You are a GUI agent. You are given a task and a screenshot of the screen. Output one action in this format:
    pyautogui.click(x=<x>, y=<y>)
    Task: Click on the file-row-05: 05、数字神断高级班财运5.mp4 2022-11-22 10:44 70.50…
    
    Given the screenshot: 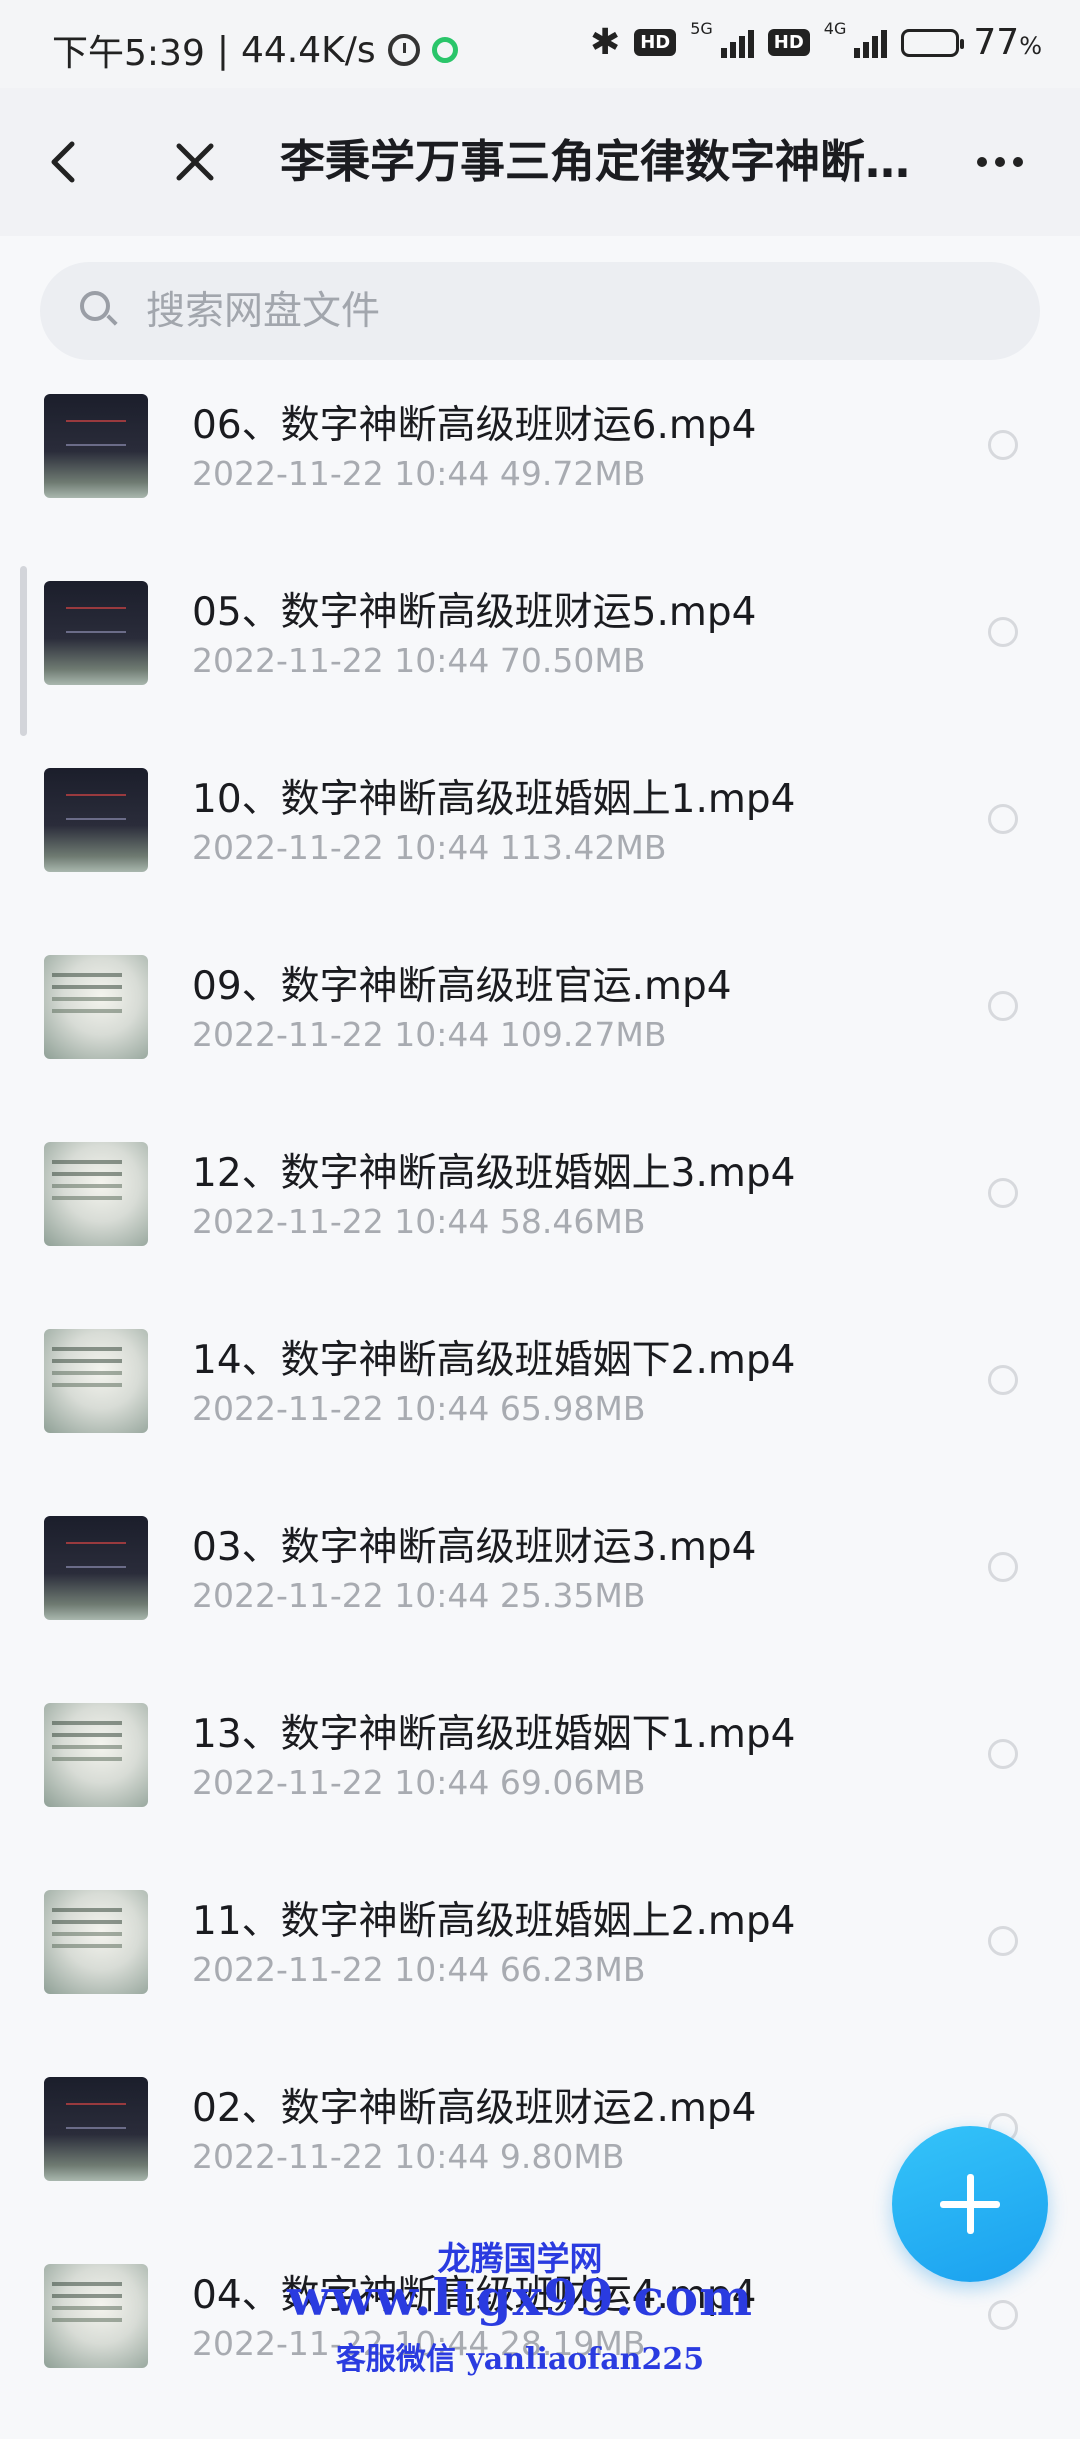 What is the action you would take?
    pyautogui.click(x=540, y=662)
    